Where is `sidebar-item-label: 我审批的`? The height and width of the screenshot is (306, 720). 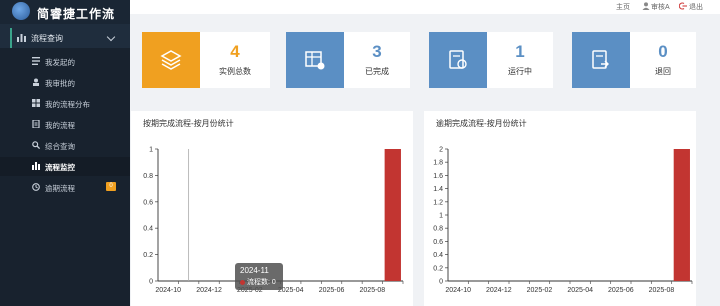
sidebar-item-label: 我审批的 is located at coordinates (60, 83).